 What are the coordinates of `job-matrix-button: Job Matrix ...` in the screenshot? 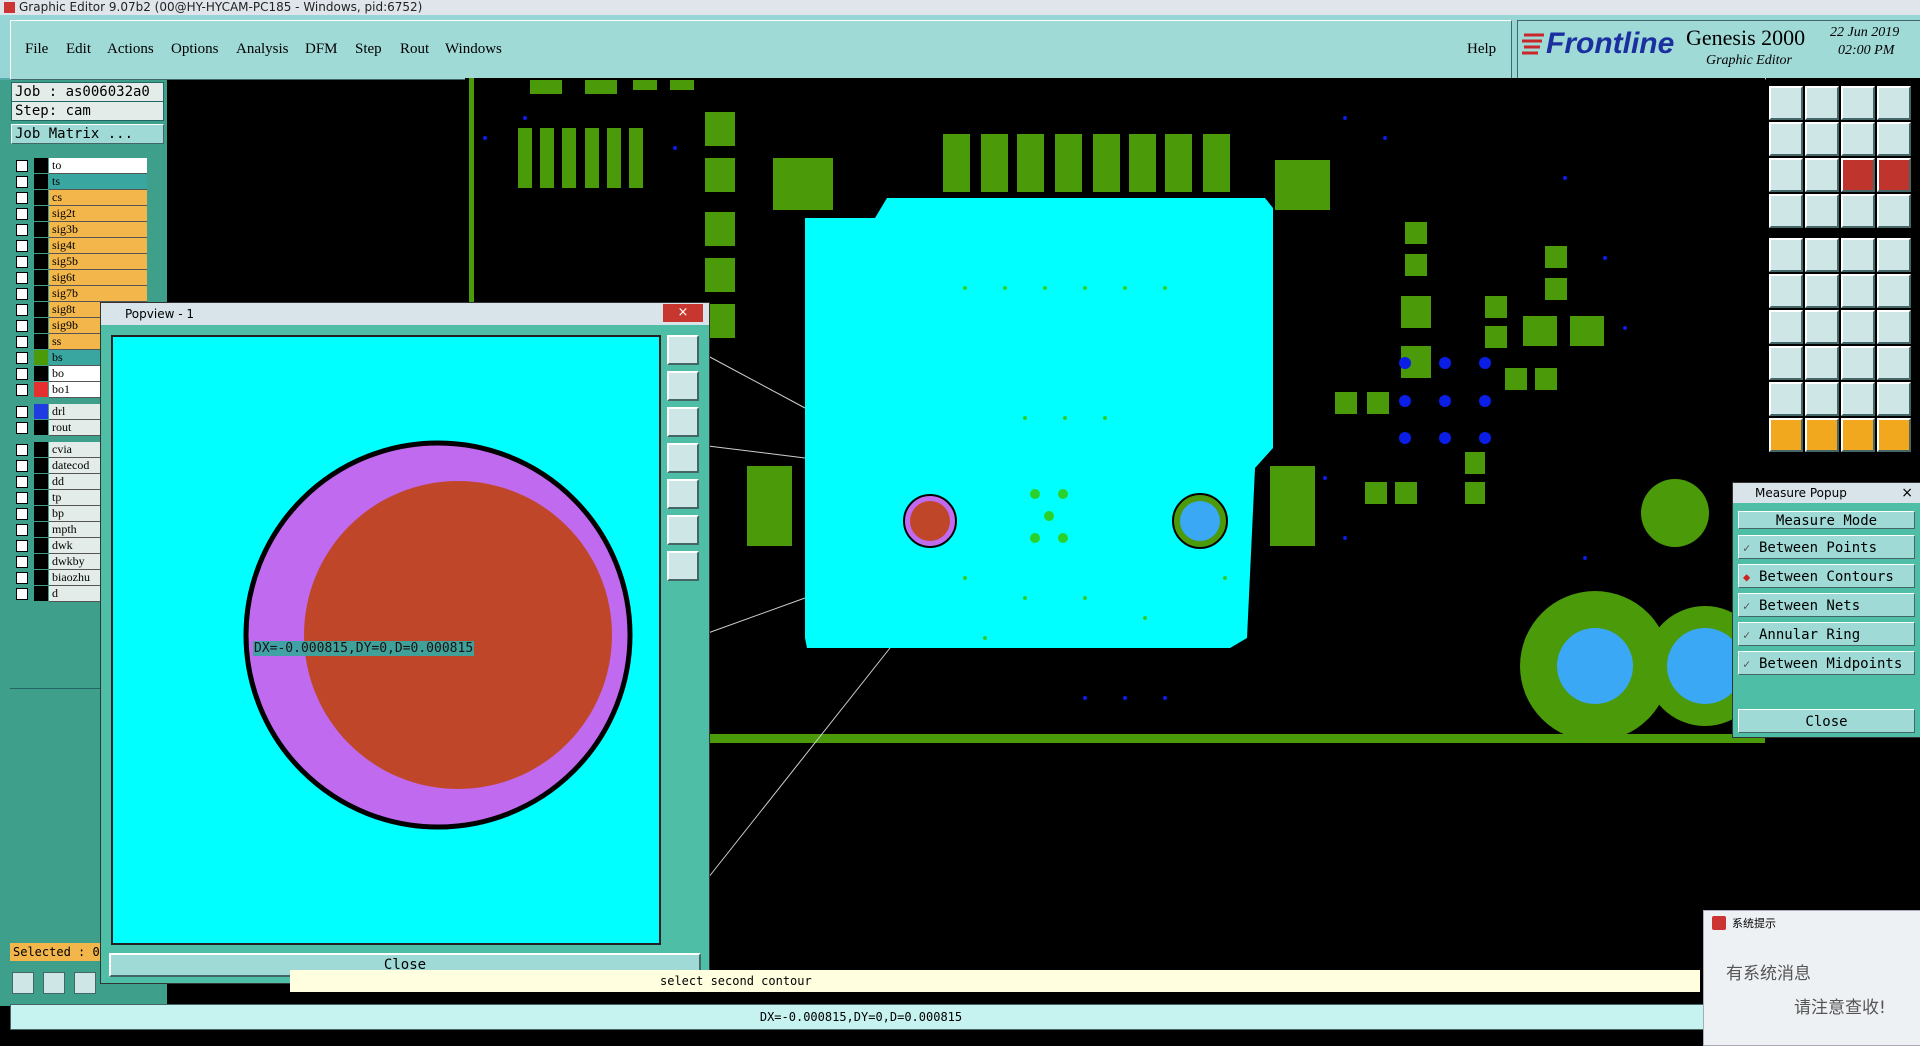 It's located at (87, 134).